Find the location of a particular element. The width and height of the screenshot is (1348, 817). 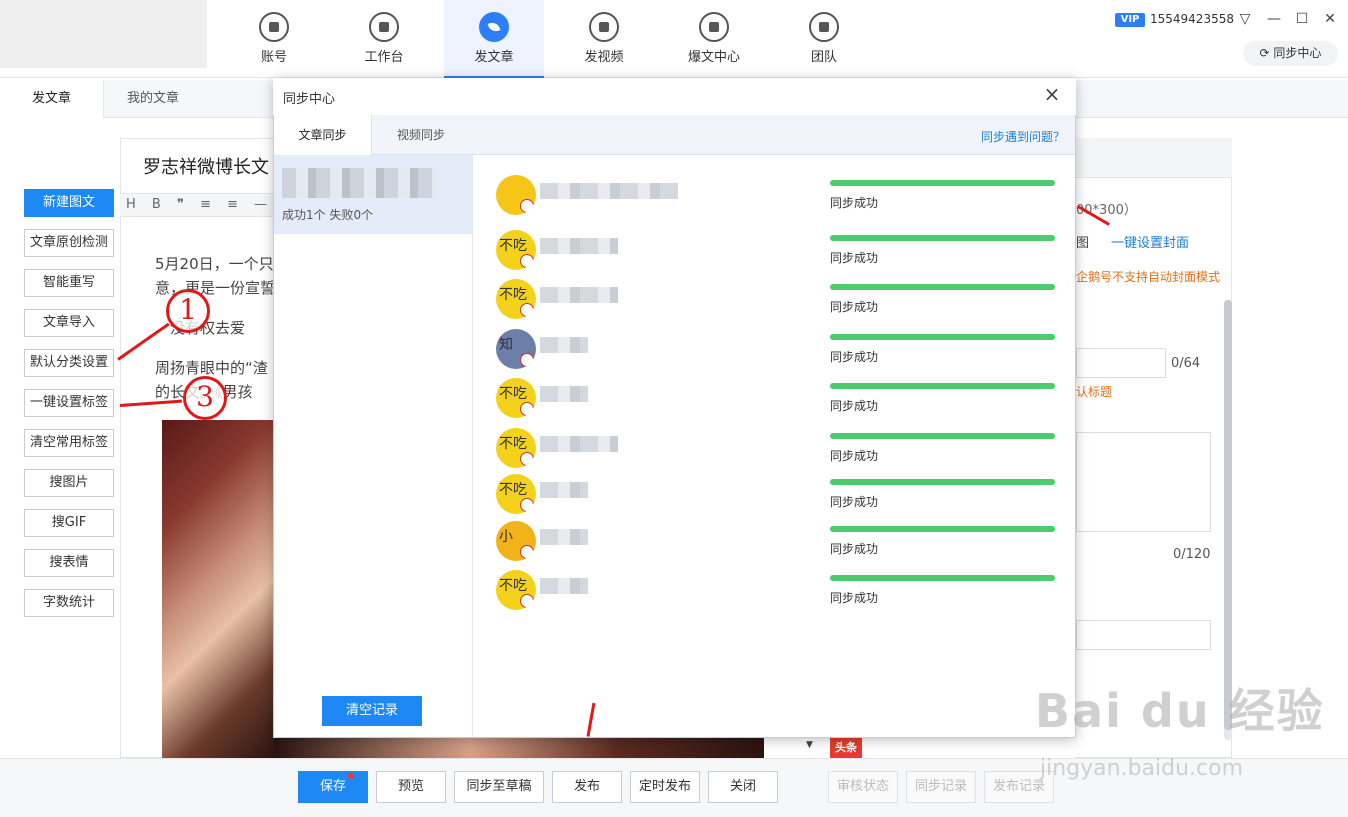

tab-video-sync: 视频同步 is located at coordinates (421, 135).